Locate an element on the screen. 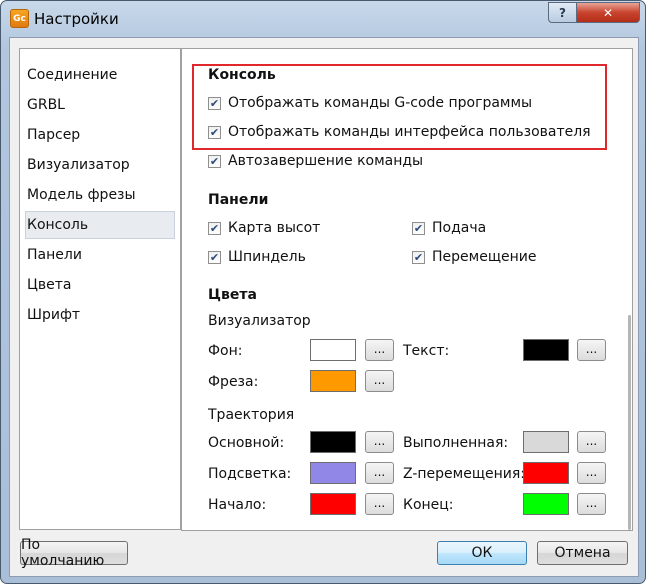 The height and width of the screenshot is (584, 646). nav-item-label: Панели is located at coordinates (54, 255).